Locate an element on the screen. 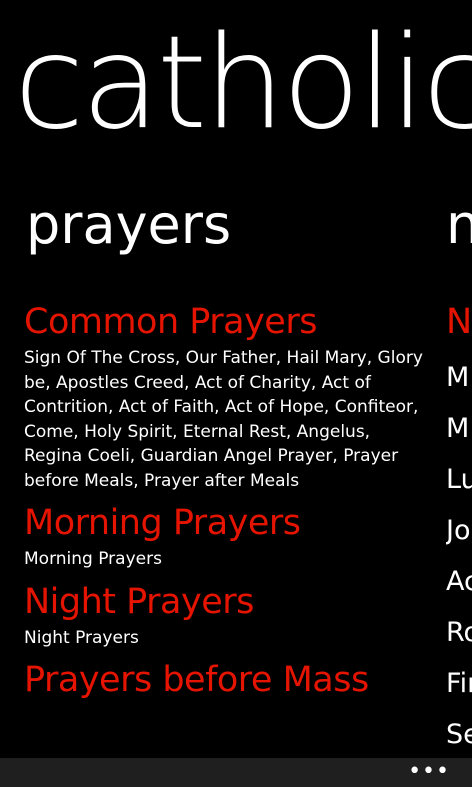 This screenshot has height=787, width=472. list-item-prayers-before-mass: Prayers before Mass is located at coordinates (224, 680).